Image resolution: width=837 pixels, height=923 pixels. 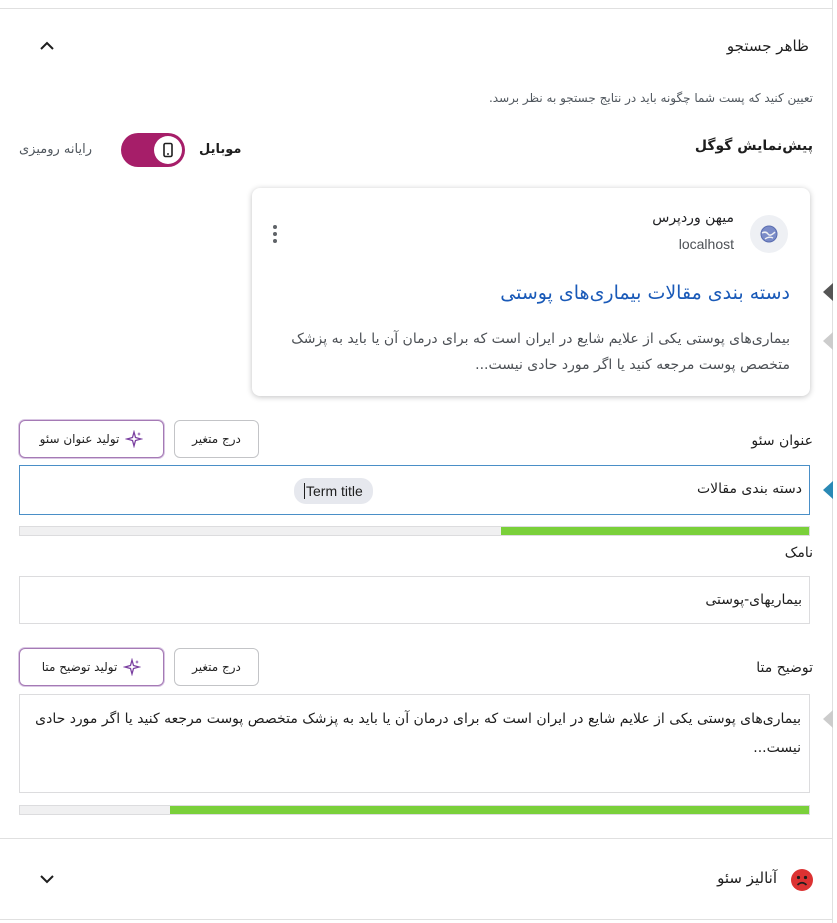 I want to click on term-title-variable-label: Term title, so click(x=334, y=491).